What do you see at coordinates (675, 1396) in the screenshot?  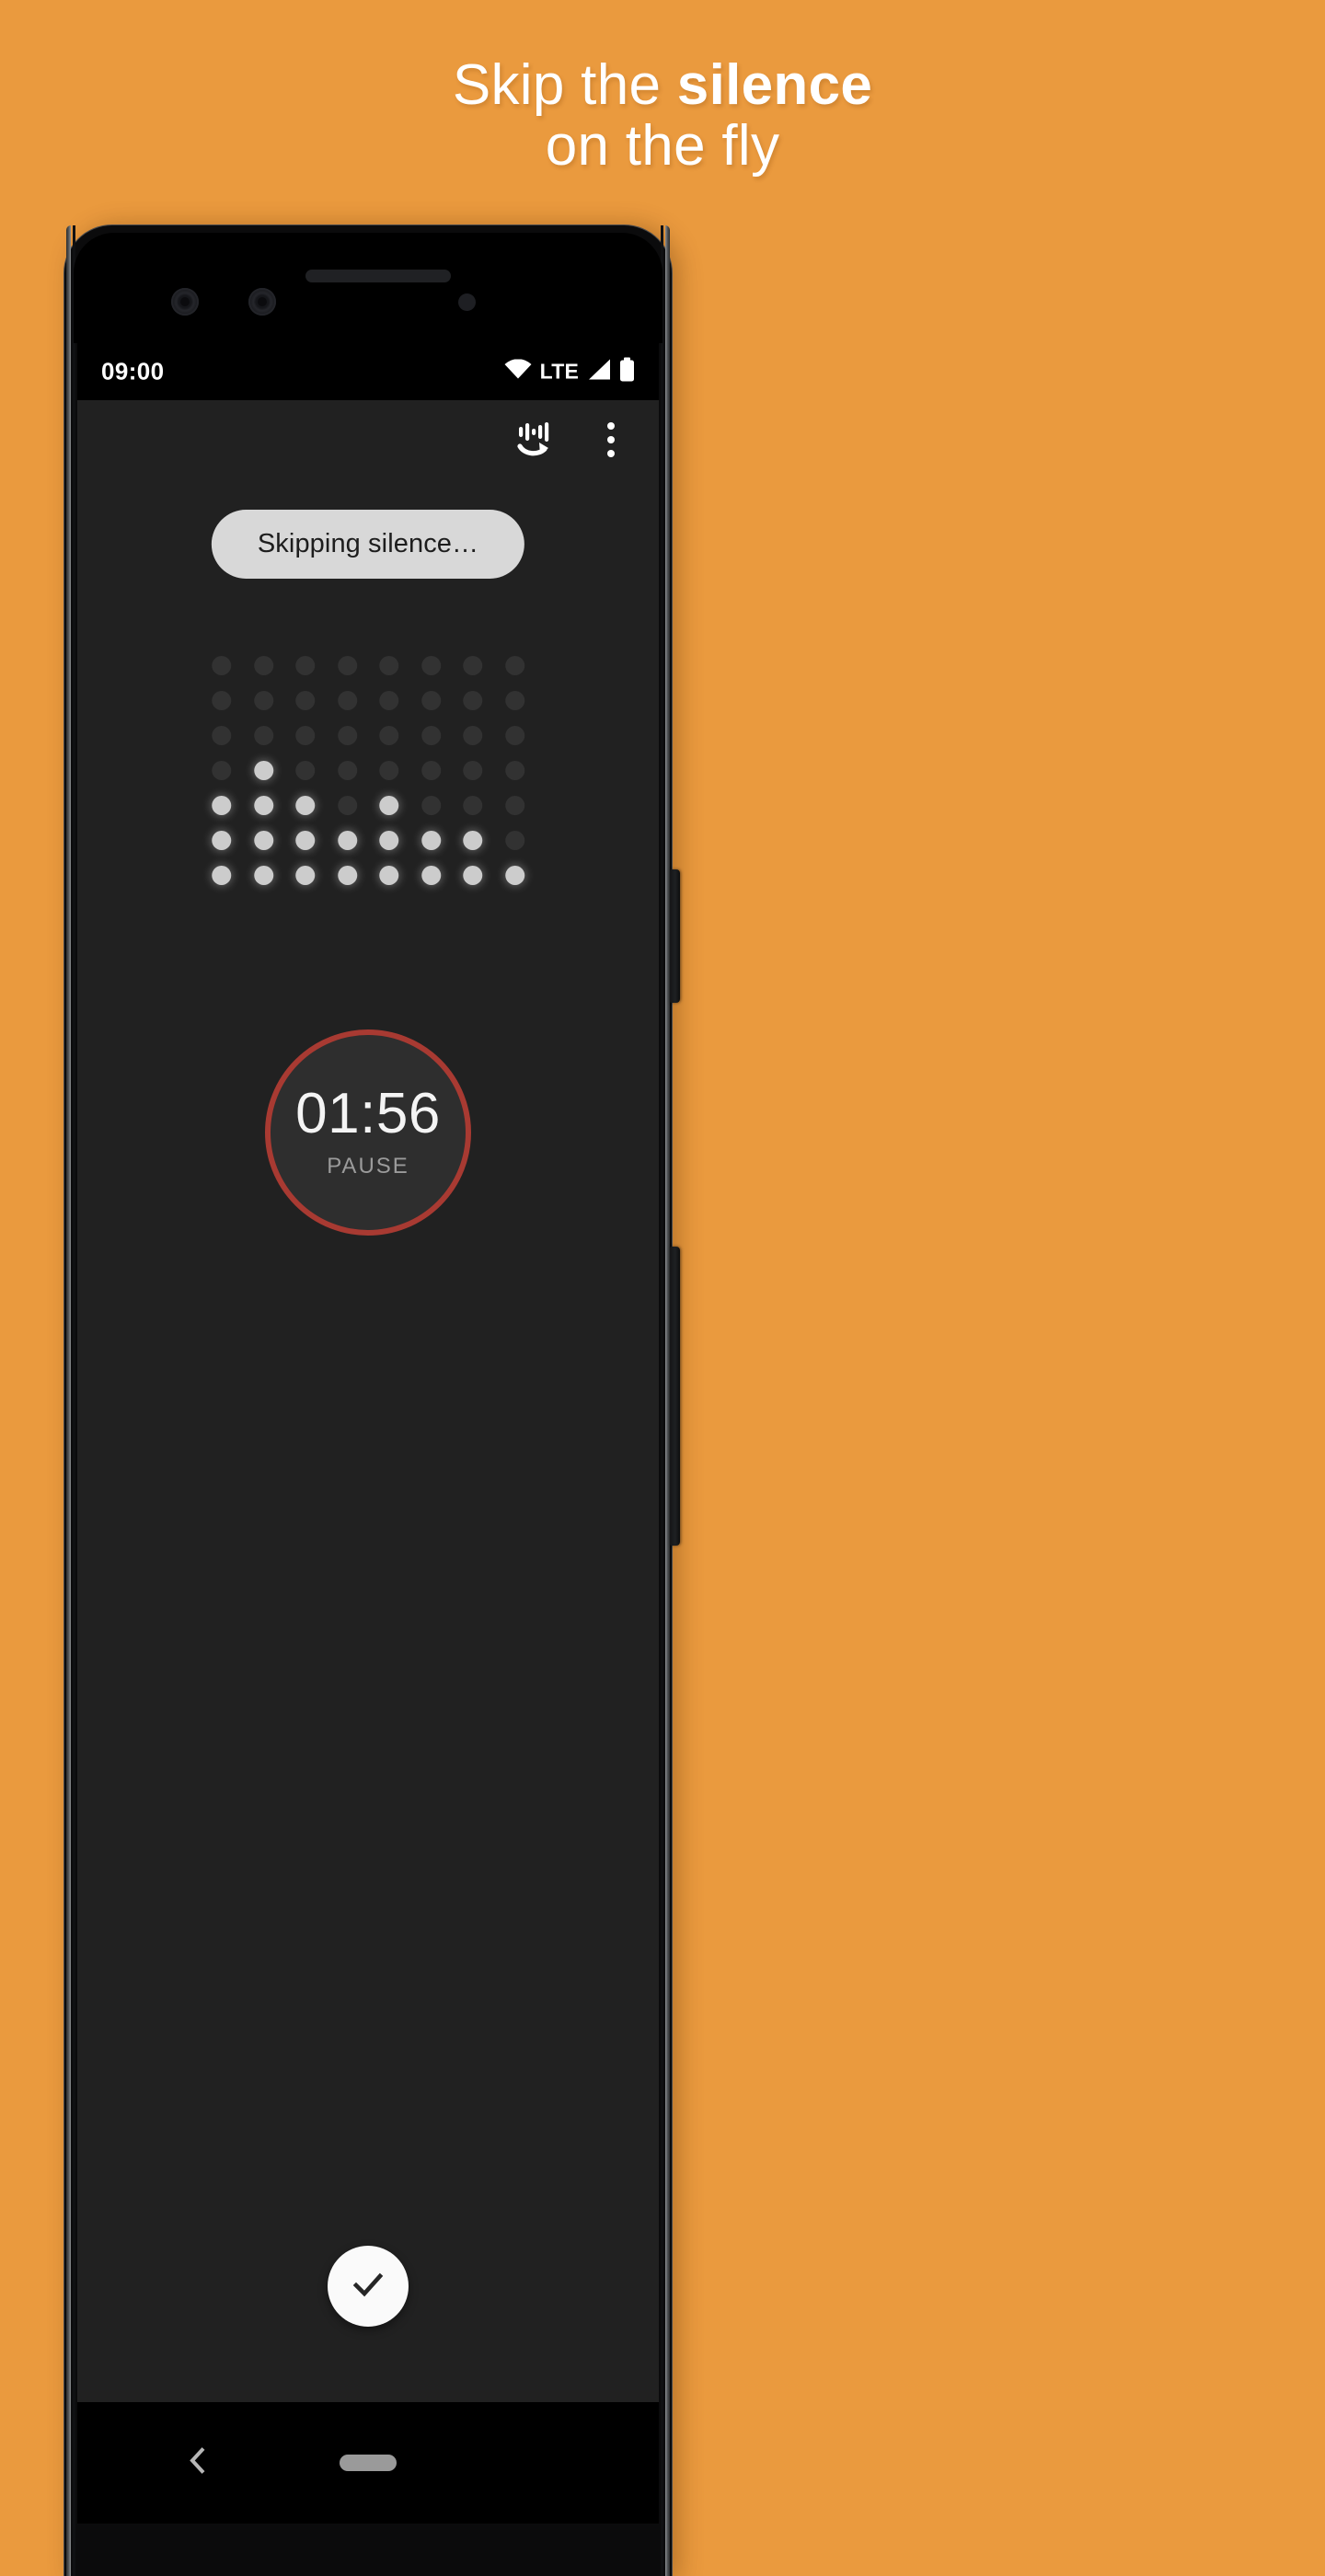 I see `volume-button` at bounding box center [675, 1396].